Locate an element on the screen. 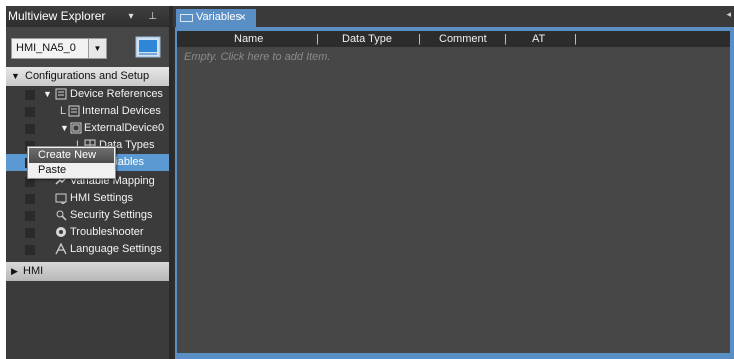 The height and width of the screenshot is (359, 734). tree-item-hmi-settings: HMI Settings is located at coordinates (87, 198).